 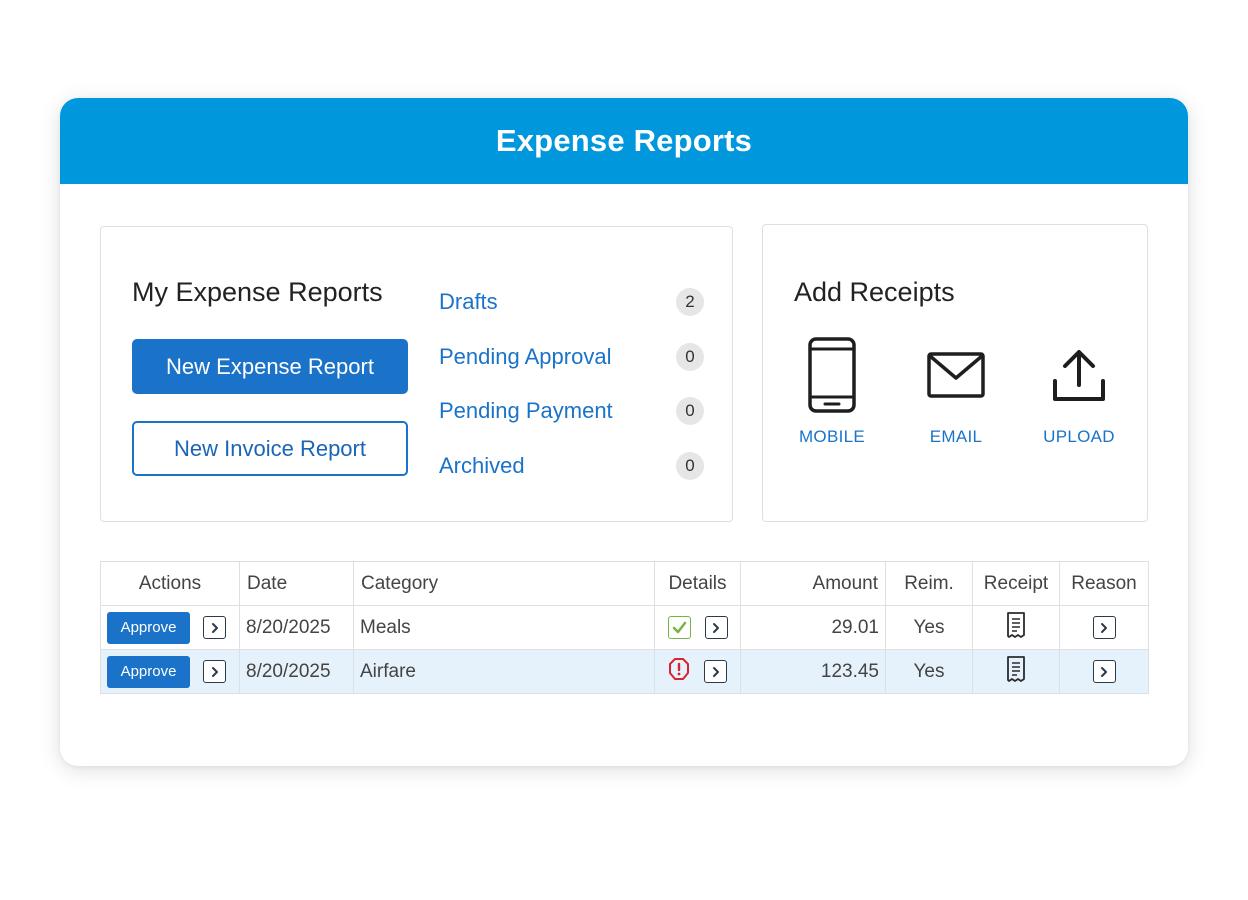 I want to click on status-label: Drafts, so click(x=468, y=302).